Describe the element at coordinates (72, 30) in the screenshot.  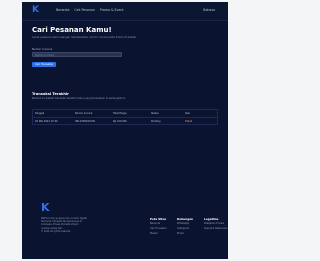
I see `page-title: Cari Pesanan Kamu!` at that location.